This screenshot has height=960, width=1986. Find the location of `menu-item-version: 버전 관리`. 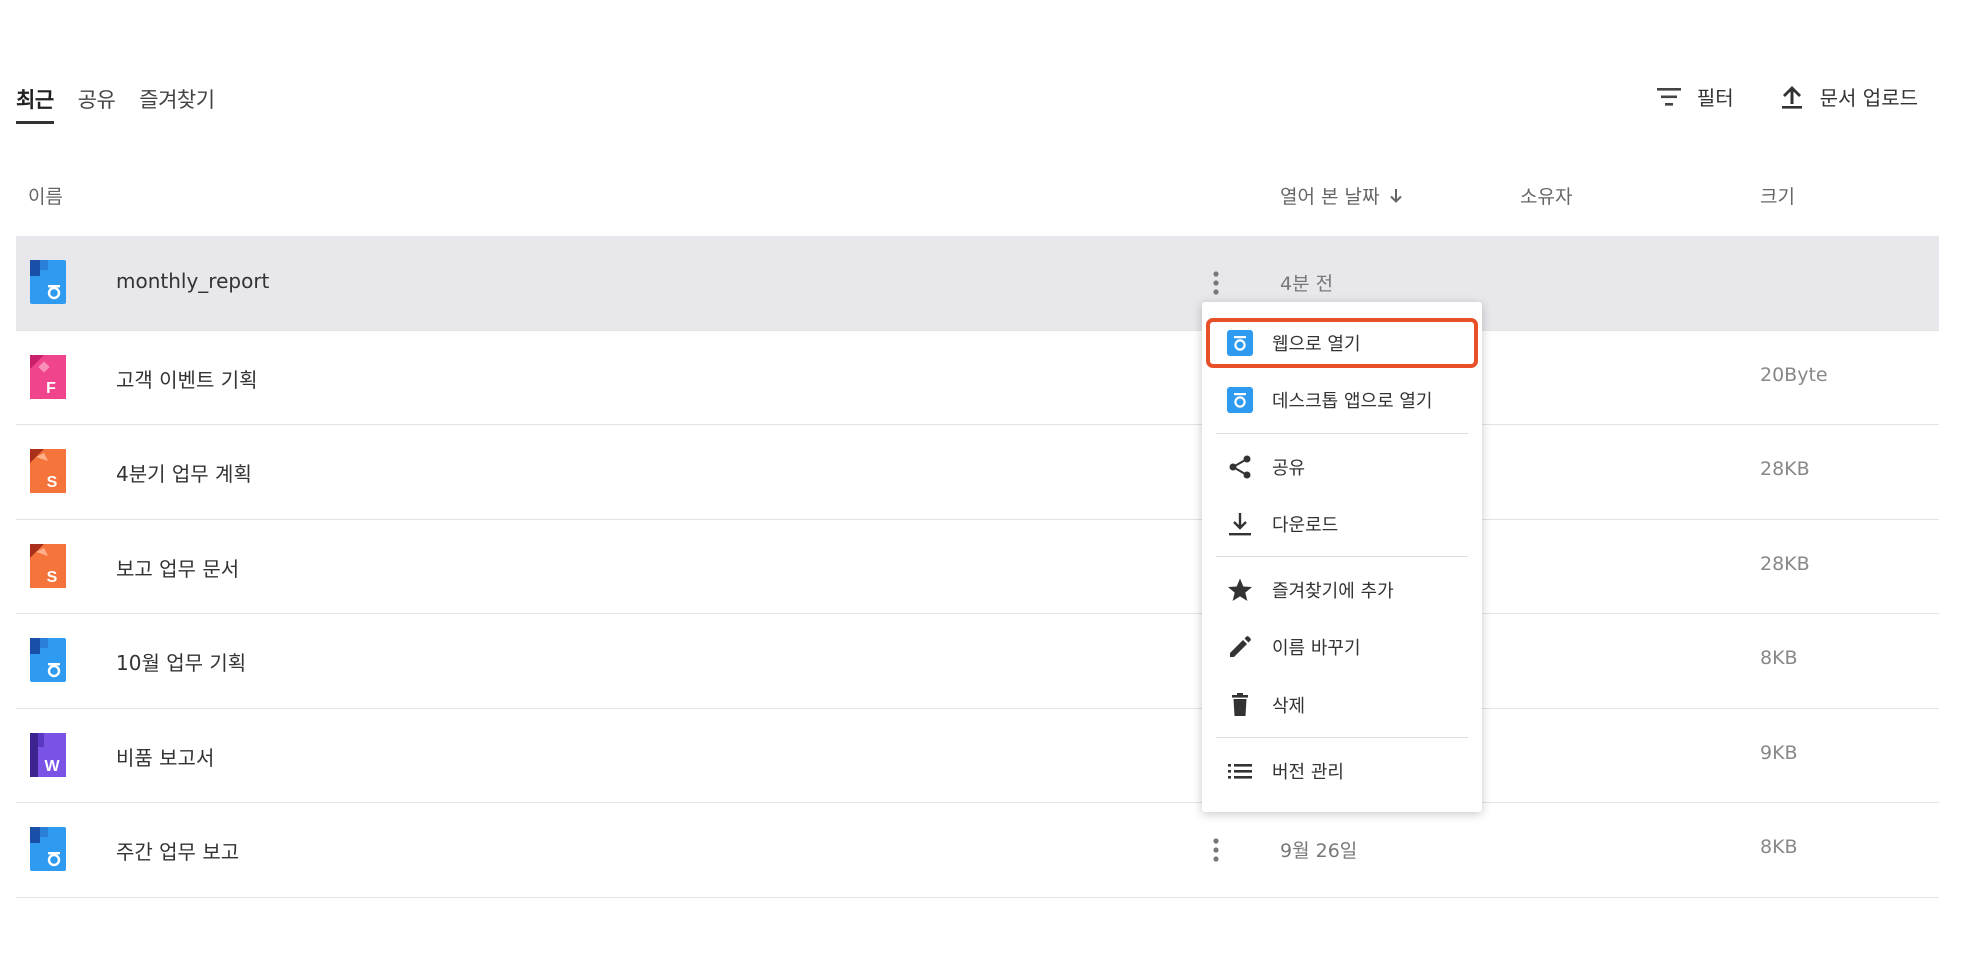

menu-item-version: 버전 관리 is located at coordinates (1342, 771).